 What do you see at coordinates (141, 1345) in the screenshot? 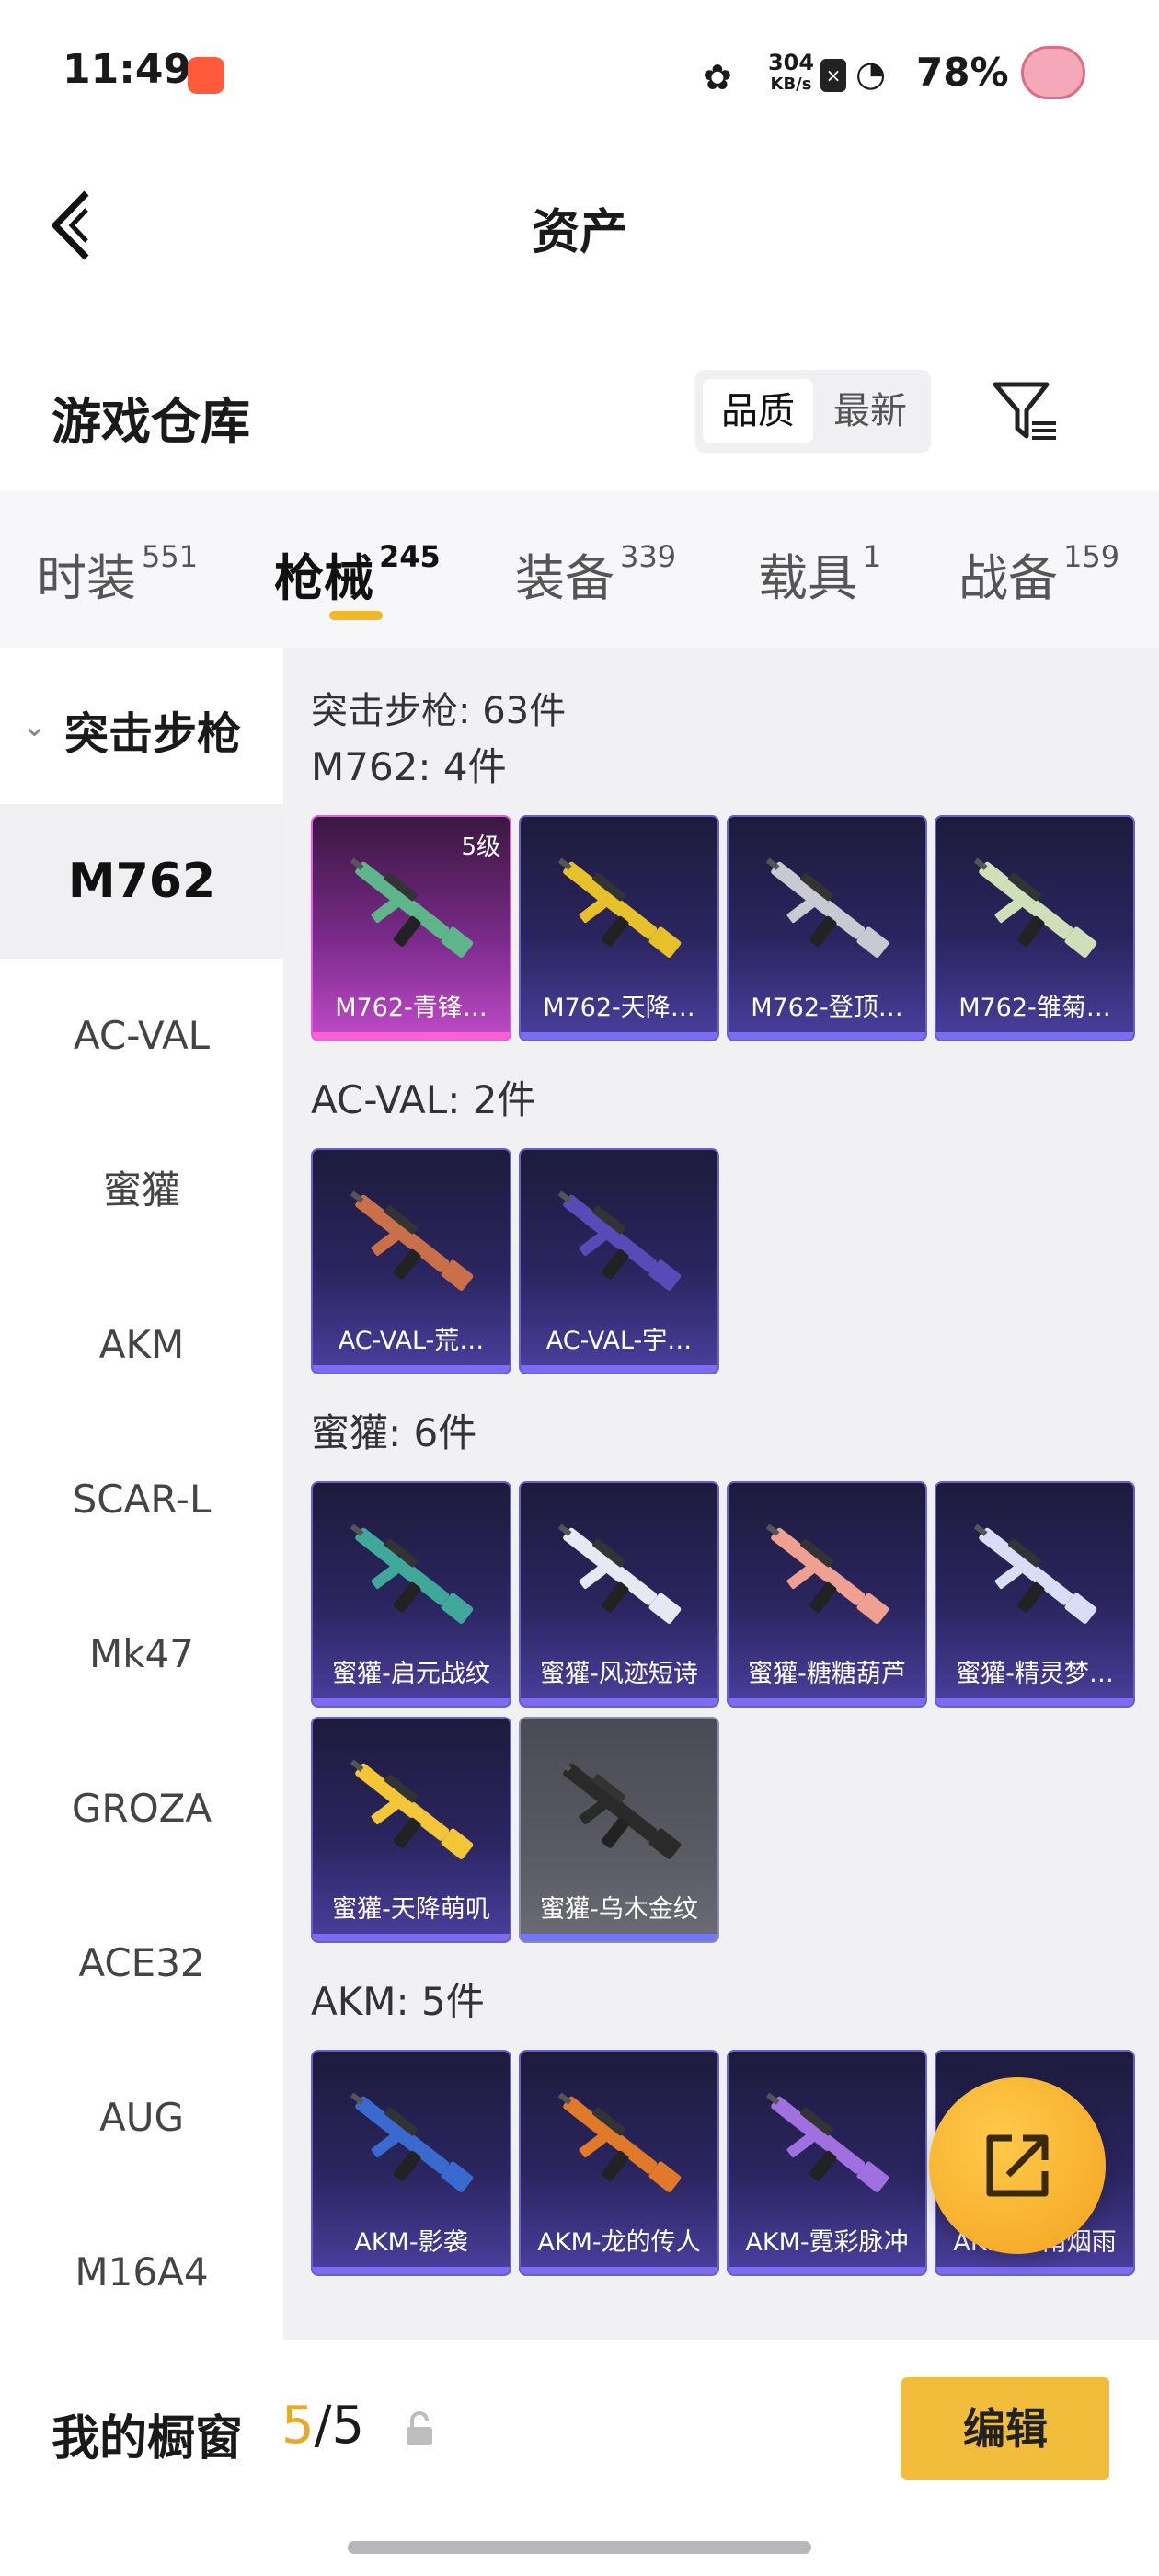
I see `sidebar-item-akm: AKM` at bounding box center [141, 1345].